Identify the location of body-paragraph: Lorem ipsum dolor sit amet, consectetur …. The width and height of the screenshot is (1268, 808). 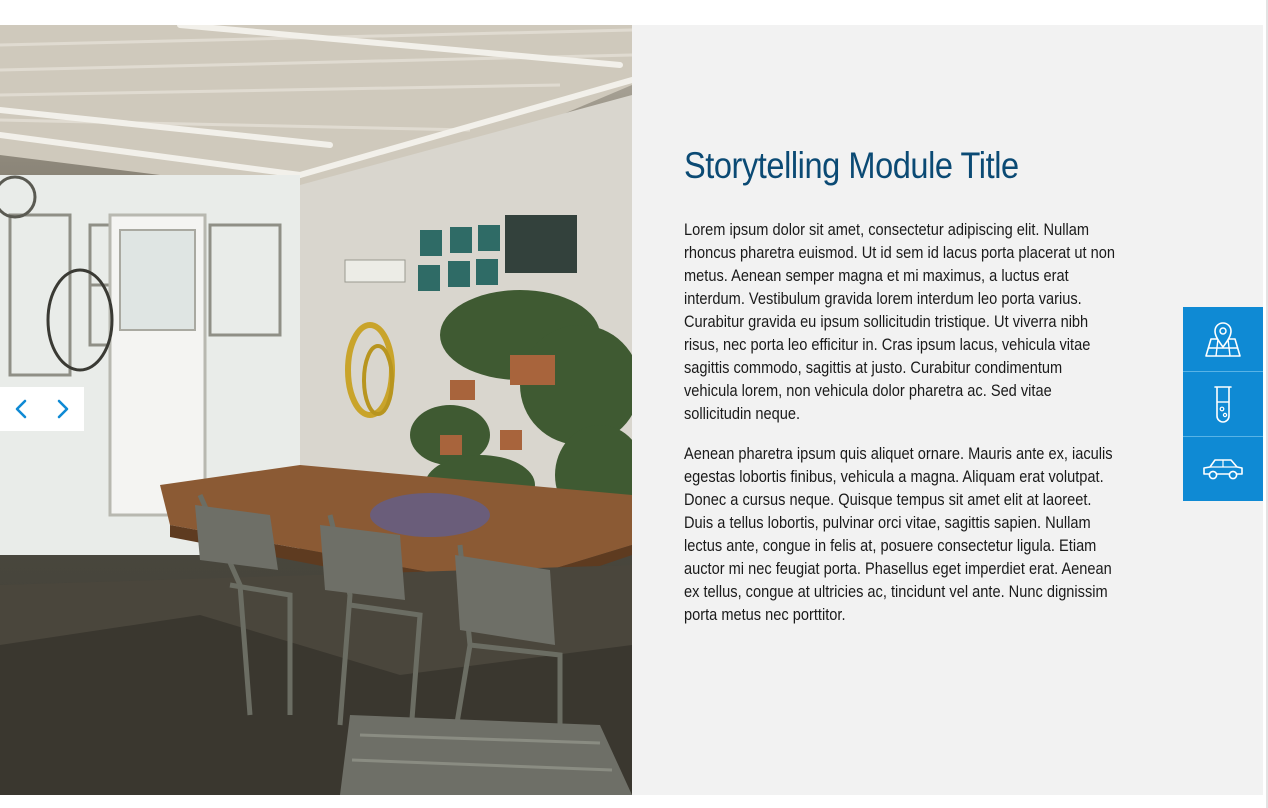
(900, 322).